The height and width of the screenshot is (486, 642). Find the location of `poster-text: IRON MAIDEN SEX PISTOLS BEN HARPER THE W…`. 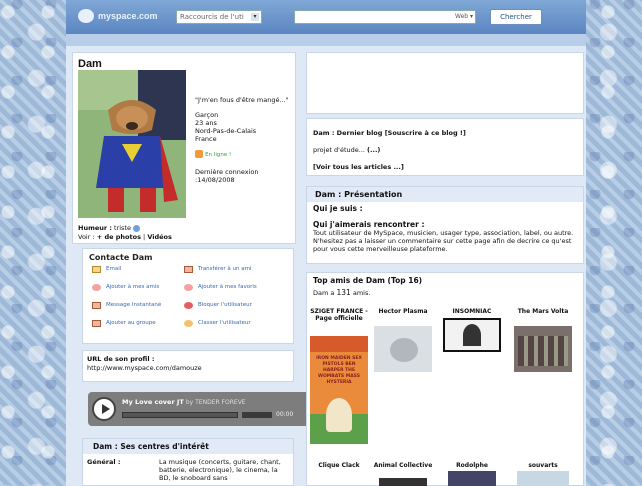

poster-text: IRON MAIDEN SEX PISTOLS BEN HARPER THE W… is located at coordinates (339, 370).